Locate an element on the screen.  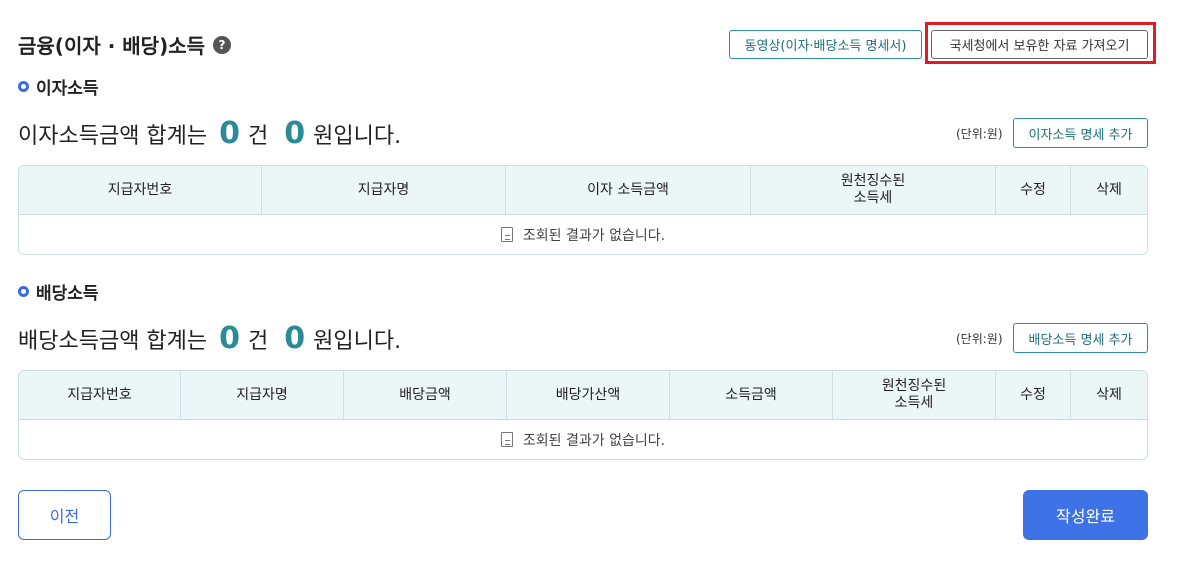
dividend-col-dividend-amount: 배당금액 is located at coordinates (425, 395).